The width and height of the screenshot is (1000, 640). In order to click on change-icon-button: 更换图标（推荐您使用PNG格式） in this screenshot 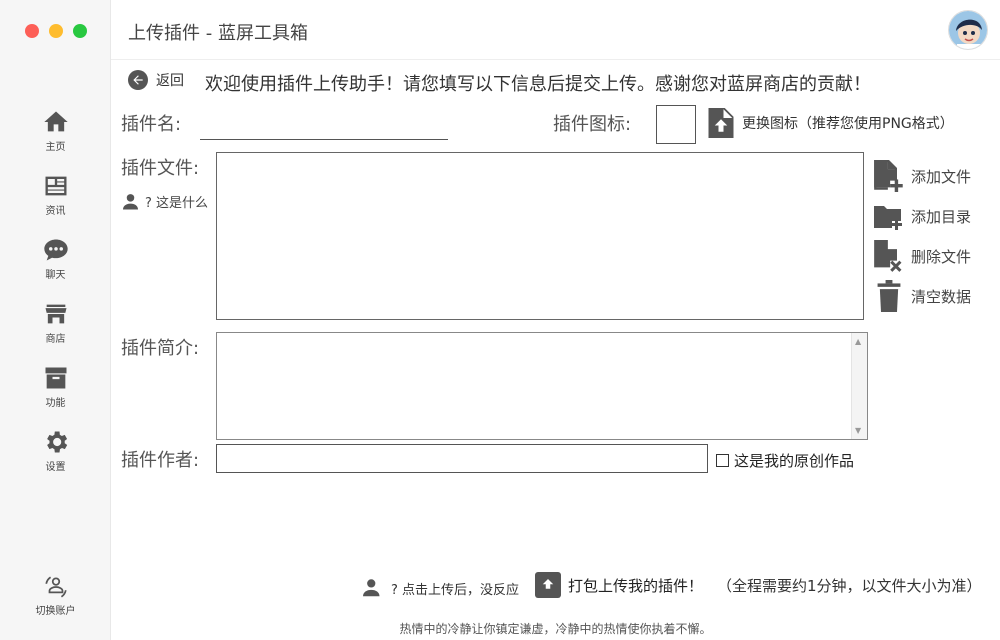, I will do `click(831, 123)`.